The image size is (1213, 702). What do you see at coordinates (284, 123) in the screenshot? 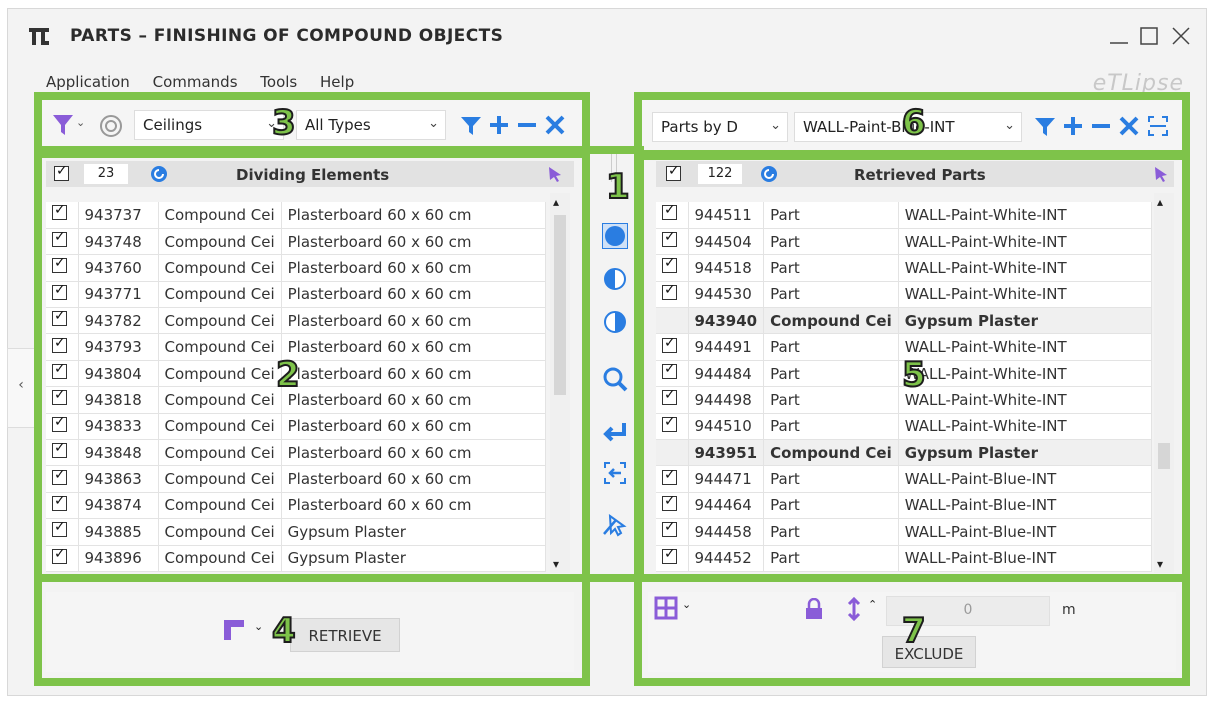
I see `marker-3: 3` at bounding box center [284, 123].